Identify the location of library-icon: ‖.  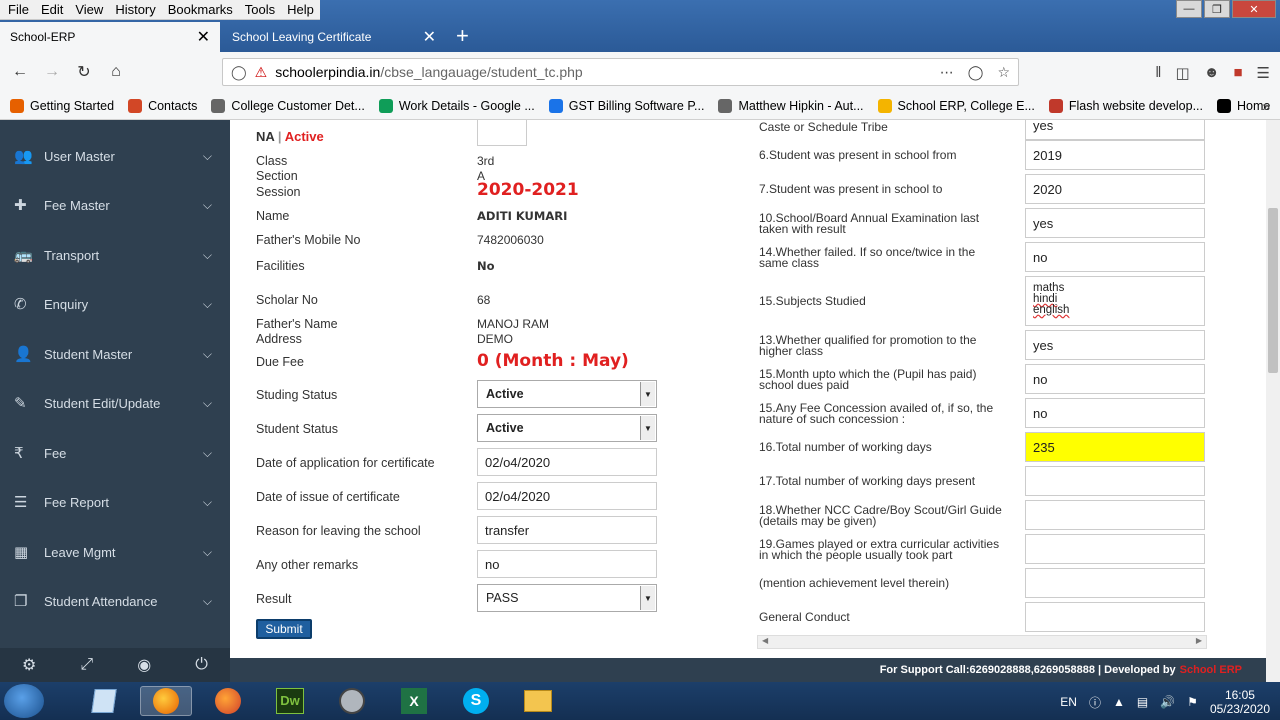
(1158, 73).